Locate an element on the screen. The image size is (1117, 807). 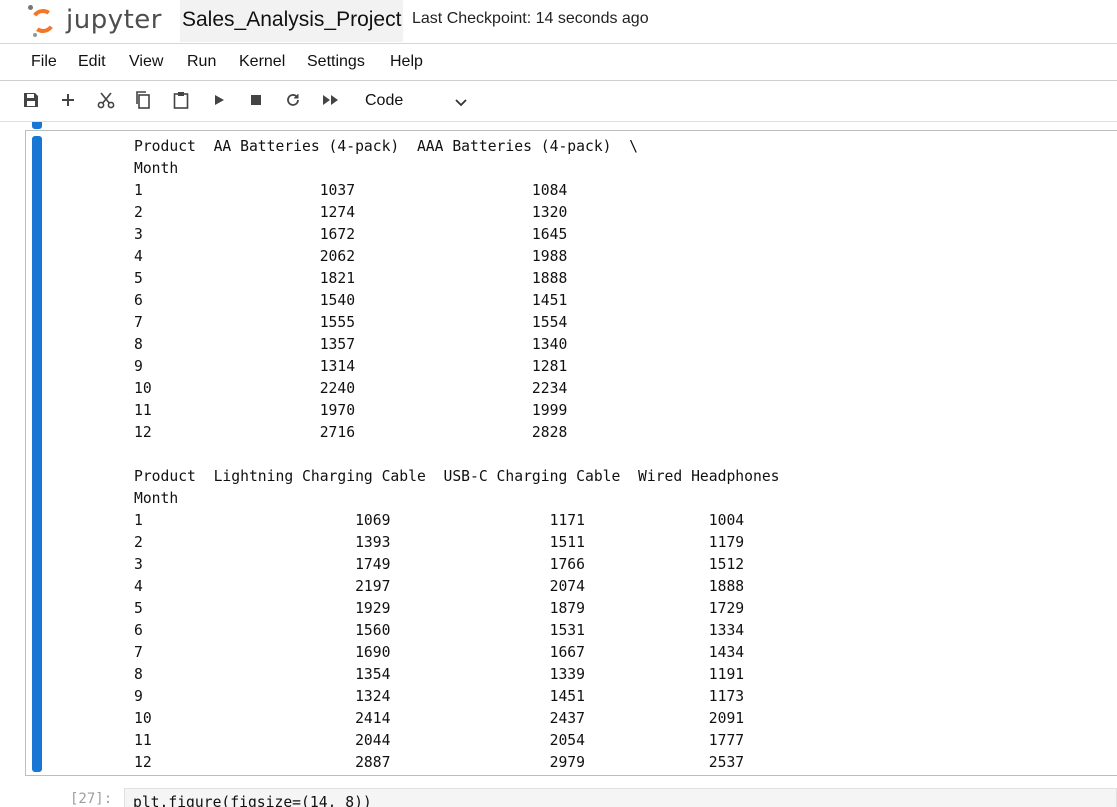
output-row: 11 2044 2054 1777 is located at coordinates (439, 740).